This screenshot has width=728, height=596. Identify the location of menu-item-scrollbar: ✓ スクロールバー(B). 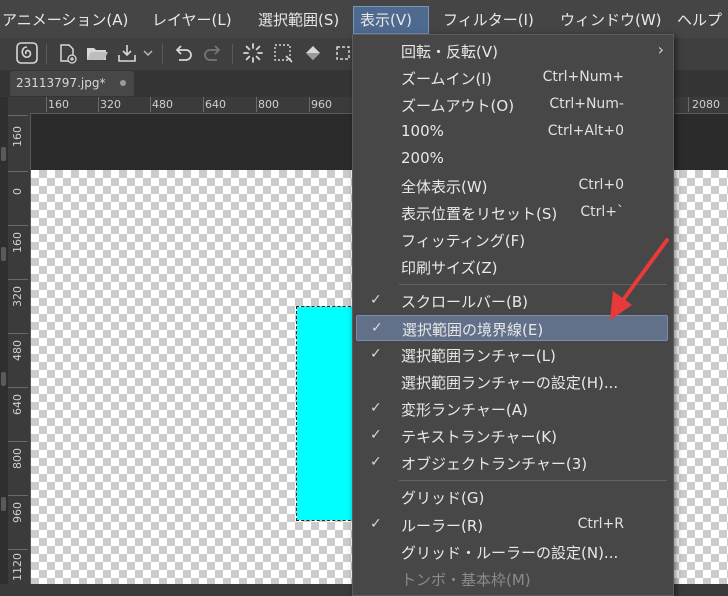
(512, 301).